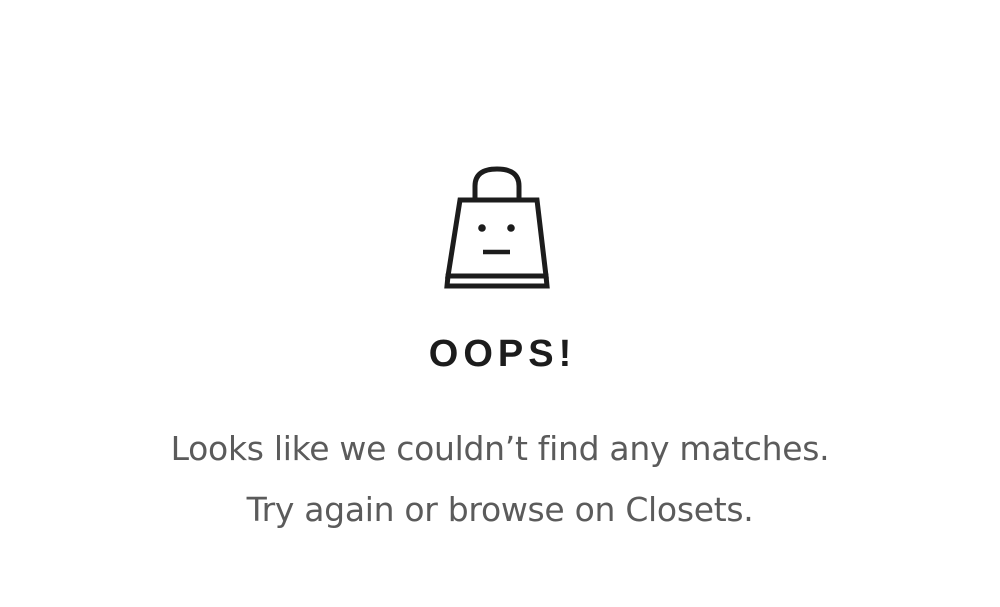 Image resolution: width=1000 pixels, height=607 pixels. Describe the element at coordinates (500, 448) in the screenshot. I see `empty-state-message-line1: Looks like we couldn’t find any matches.` at that location.